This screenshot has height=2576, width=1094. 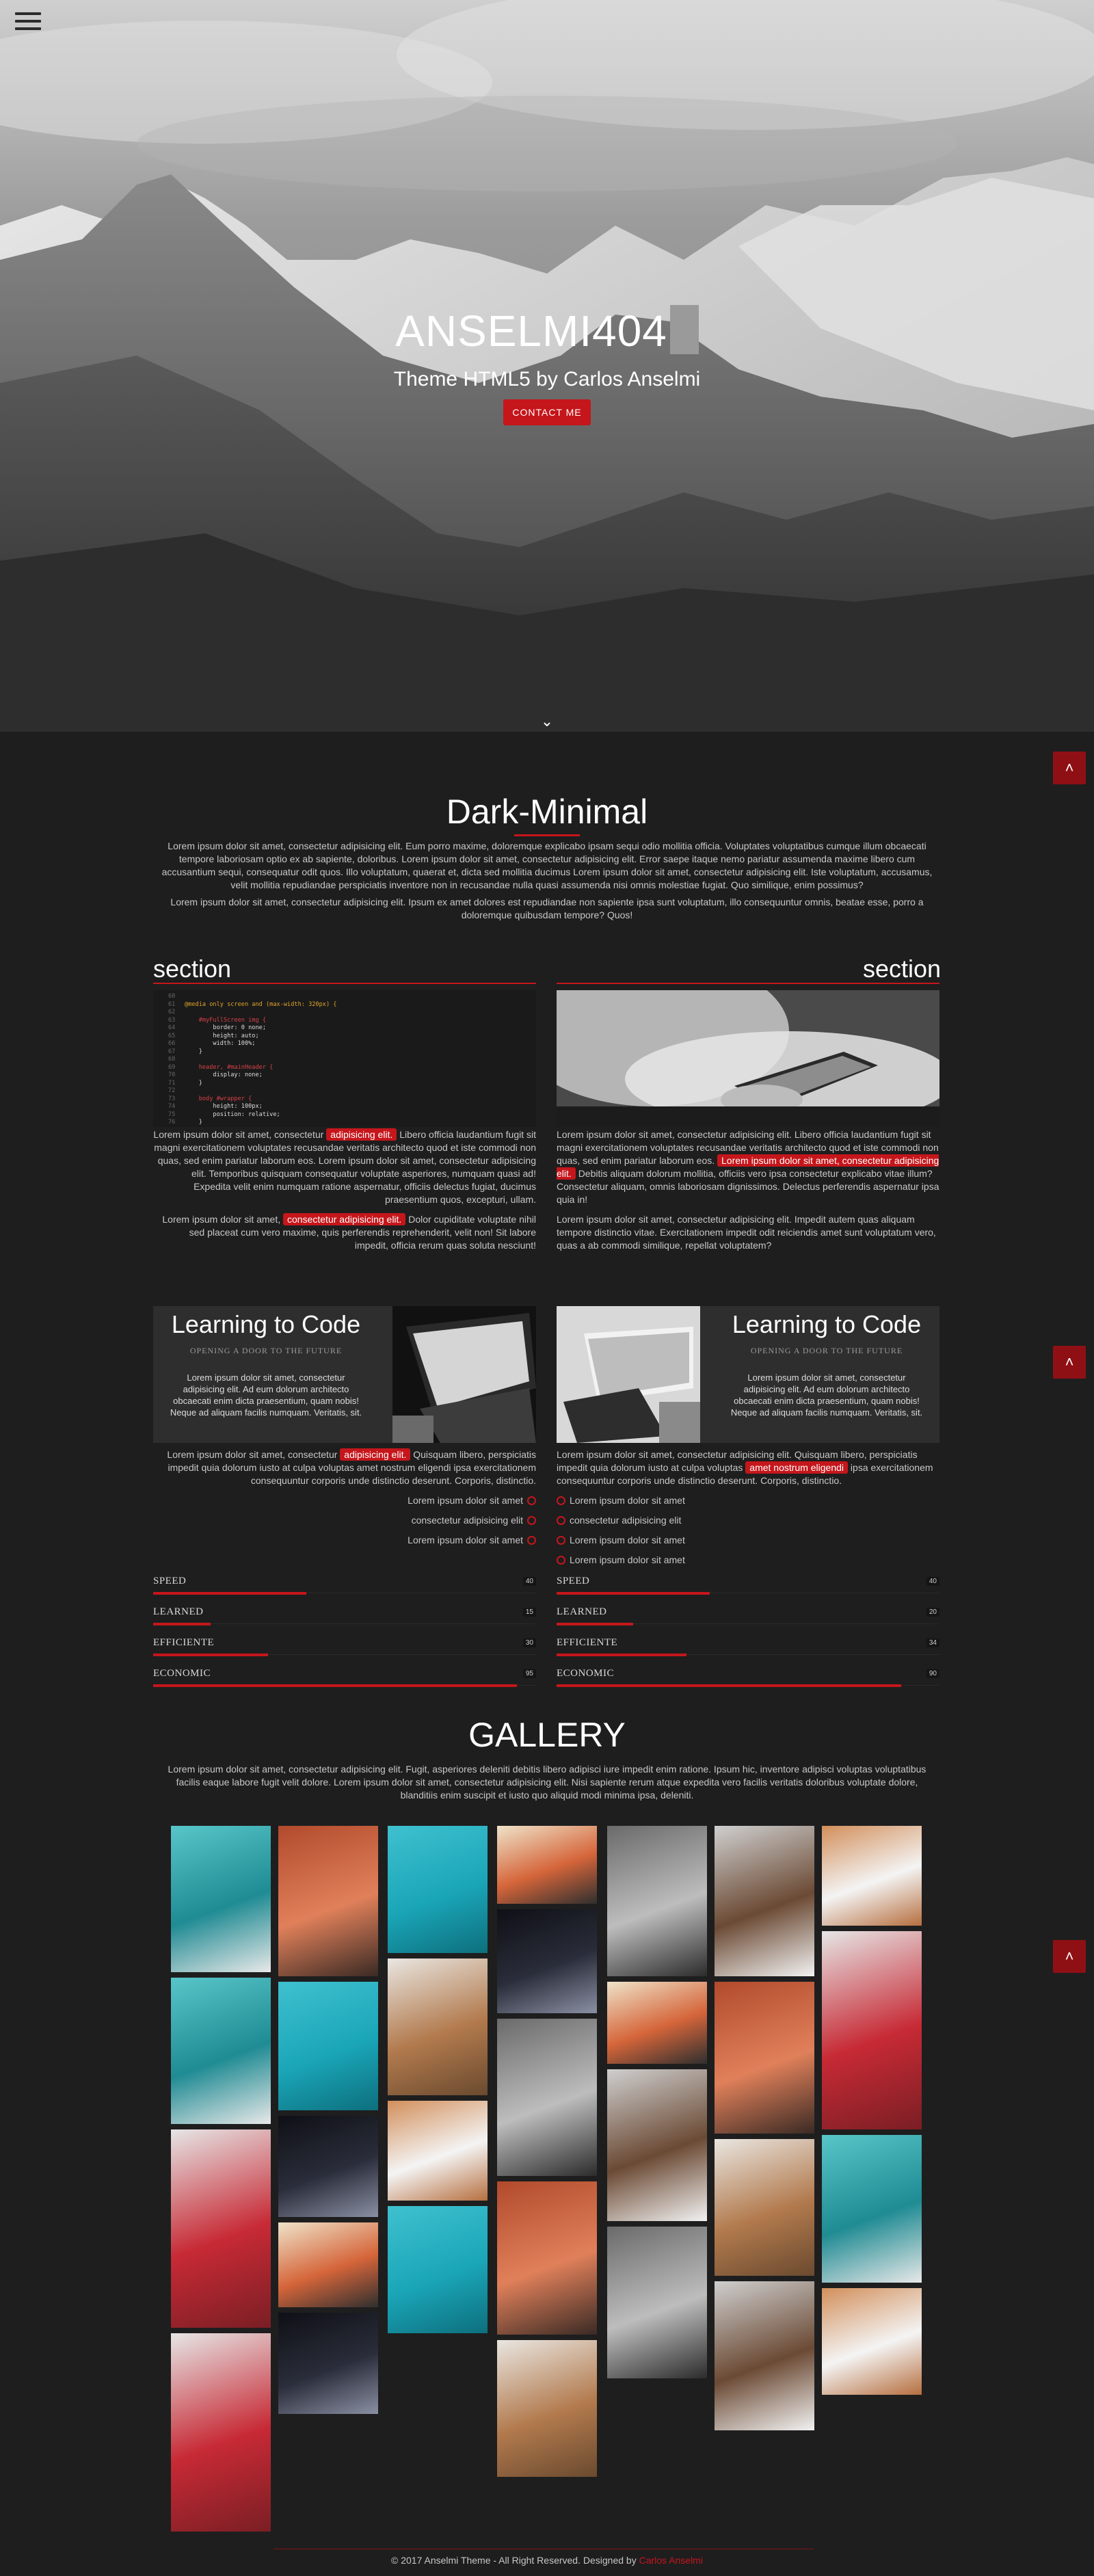 I want to click on card-title: Learning to Code, so click(x=266, y=1324).